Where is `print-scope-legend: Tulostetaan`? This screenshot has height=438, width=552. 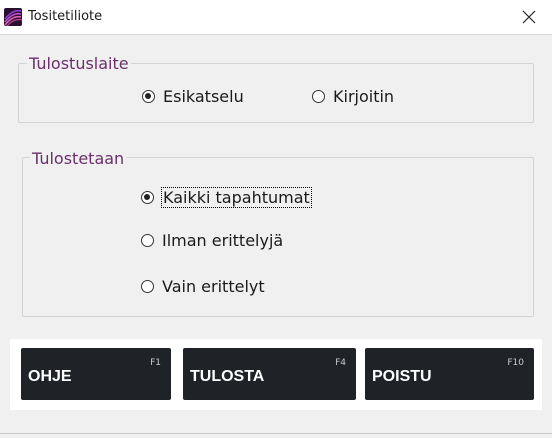 print-scope-legend: Tulostetaan is located at coordinates (78, 158).